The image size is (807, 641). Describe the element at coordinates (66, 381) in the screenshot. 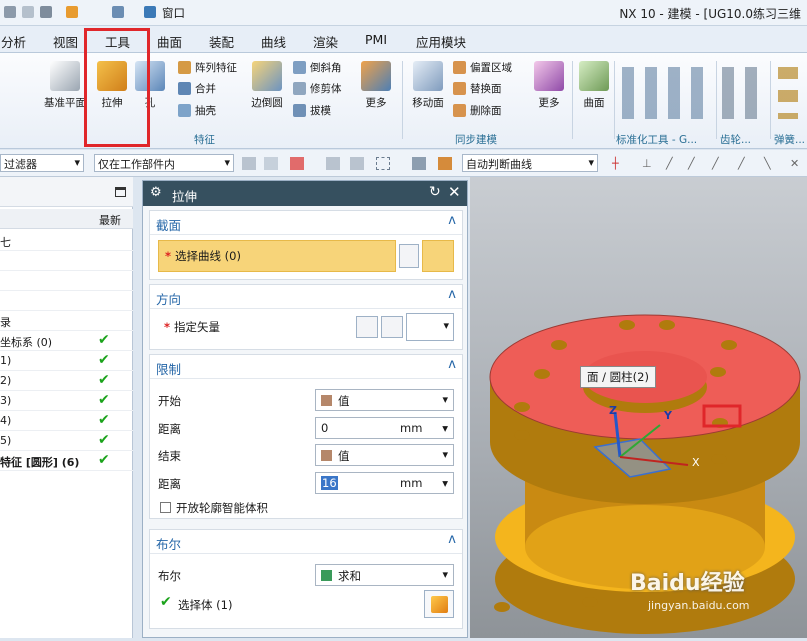

I see `navigator-row: 2) ✔` at that location.